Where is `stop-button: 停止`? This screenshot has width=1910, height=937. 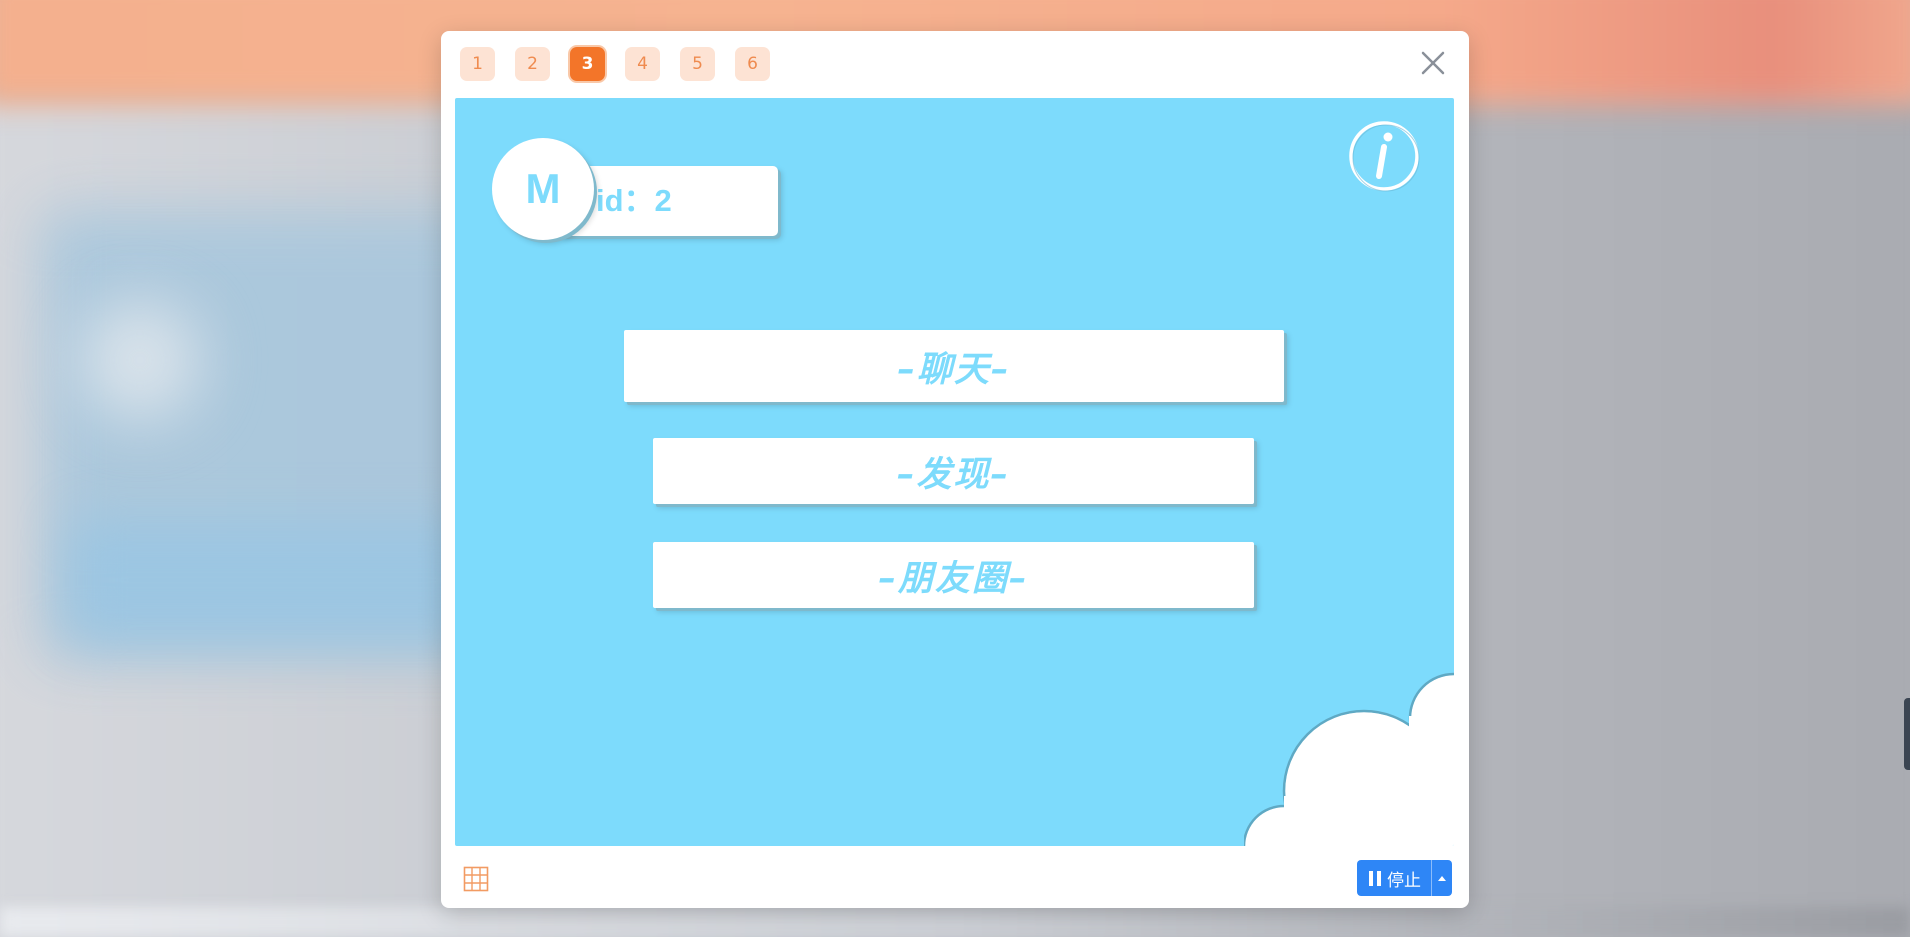 stop-button: 停止 is located at coordinates (1394, 878).